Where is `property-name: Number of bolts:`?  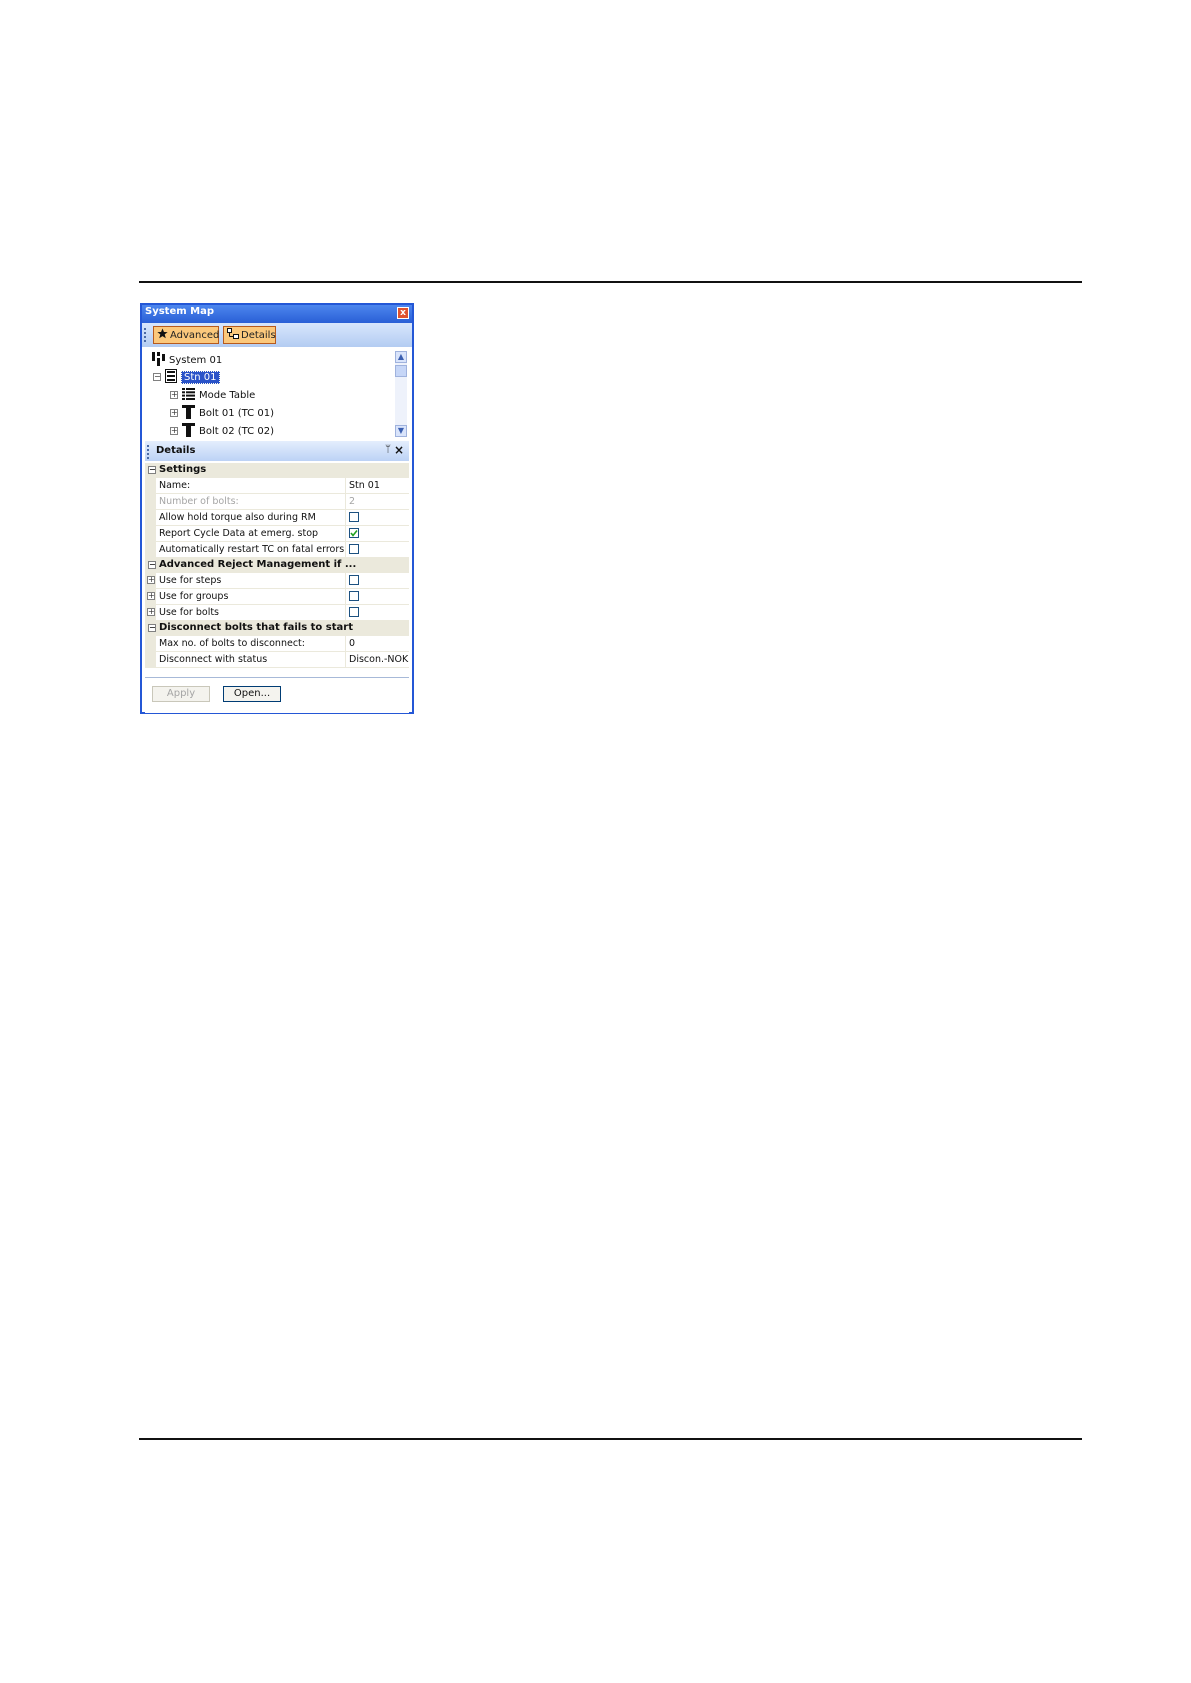 property-name: Number of bolts: is located at coordinates (199, 501).